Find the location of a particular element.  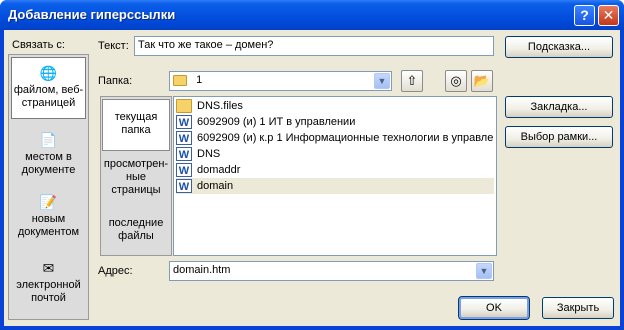

dialog-title: Добавление гиперссылки is located at coordinates (92, 14).